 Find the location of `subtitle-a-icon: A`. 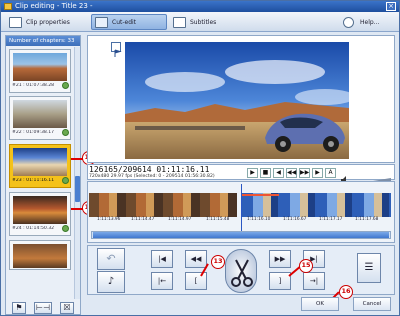

subtitle-a-icon: A is located at coordinates (330, 172).